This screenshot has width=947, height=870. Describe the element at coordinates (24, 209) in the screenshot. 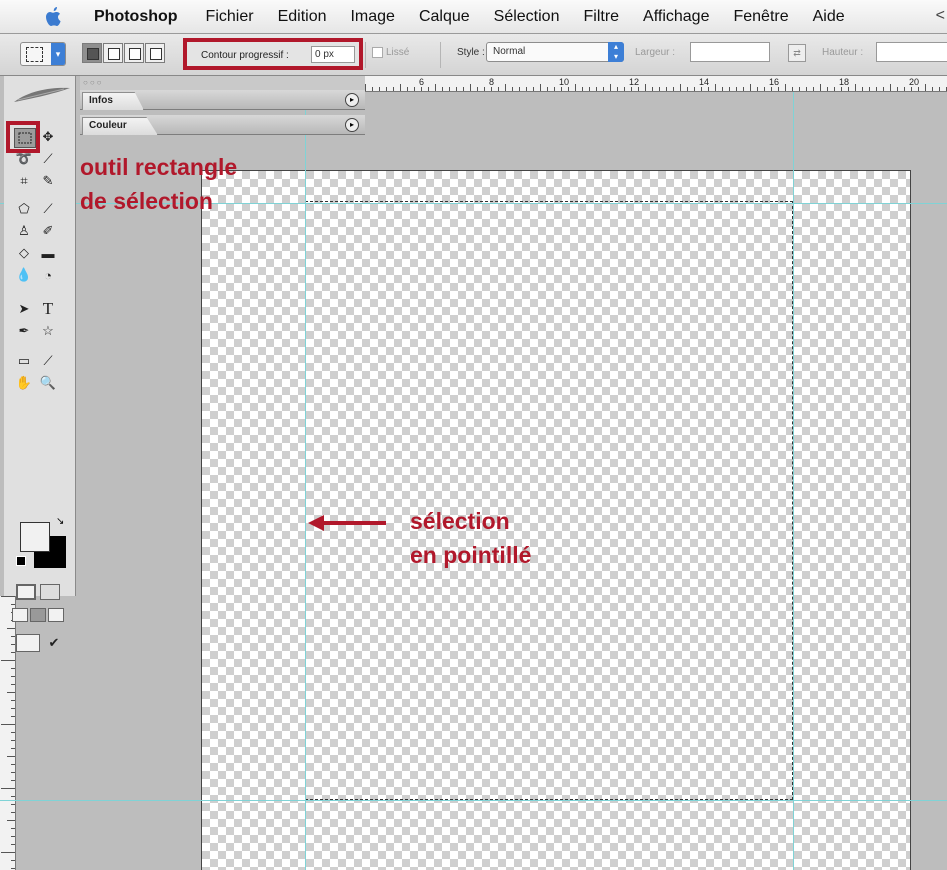

I see `healing-brush-icon: ⬠` at that location.